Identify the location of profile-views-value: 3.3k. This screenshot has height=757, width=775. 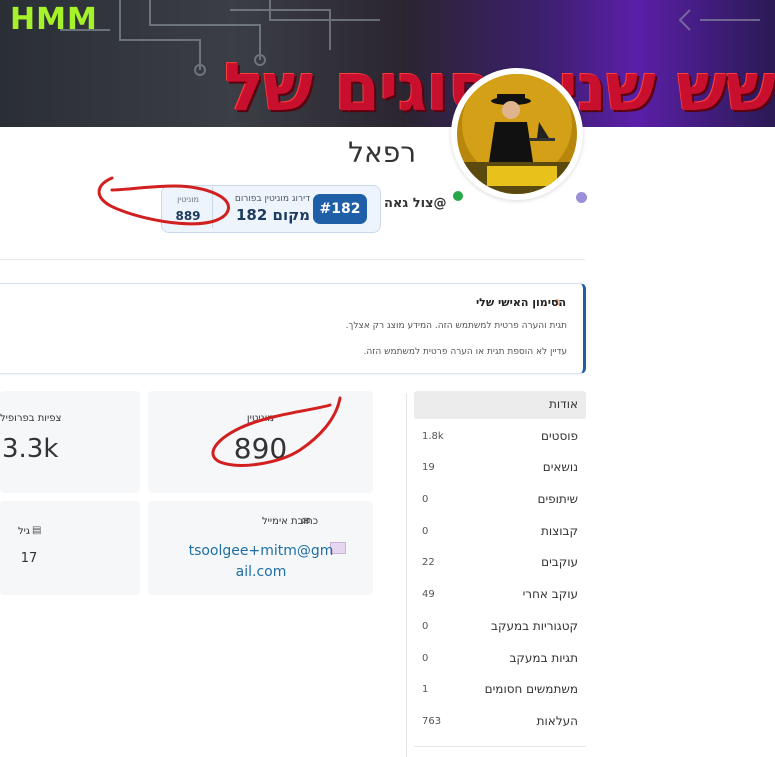
(30, 449).